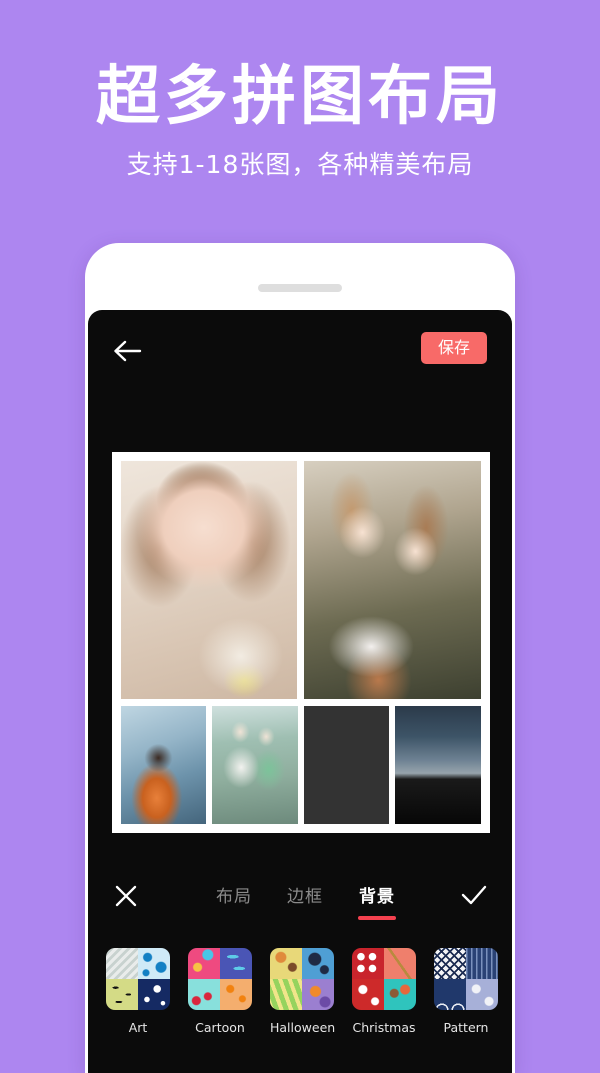 Image resolution: width=600 pixels, height=1073 pixels. I want to click on quadrant-navy-fans, so click(450, 994).